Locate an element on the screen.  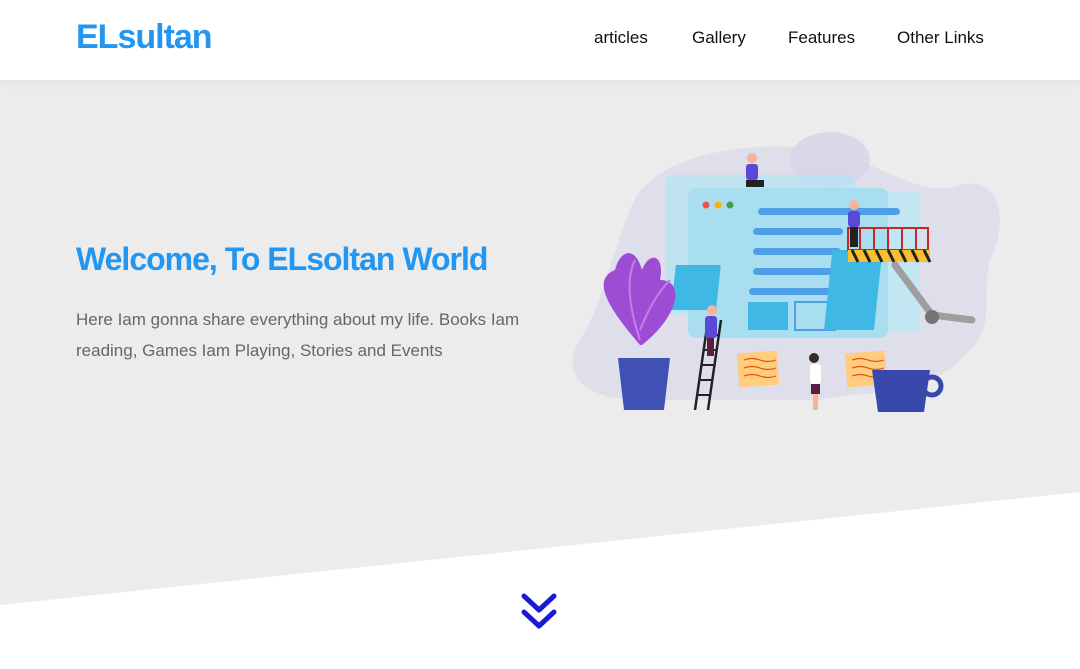
double-chevron-down-icon is located at coordinates (539, 612).